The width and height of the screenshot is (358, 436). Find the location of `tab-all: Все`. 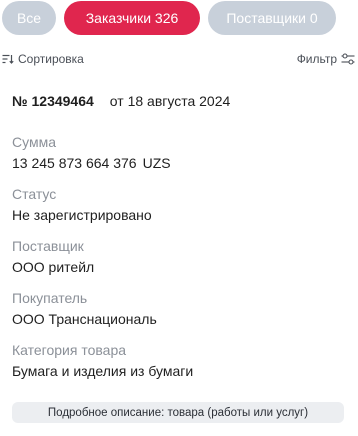

tab-all: Все is located at coordinates (29, 18).